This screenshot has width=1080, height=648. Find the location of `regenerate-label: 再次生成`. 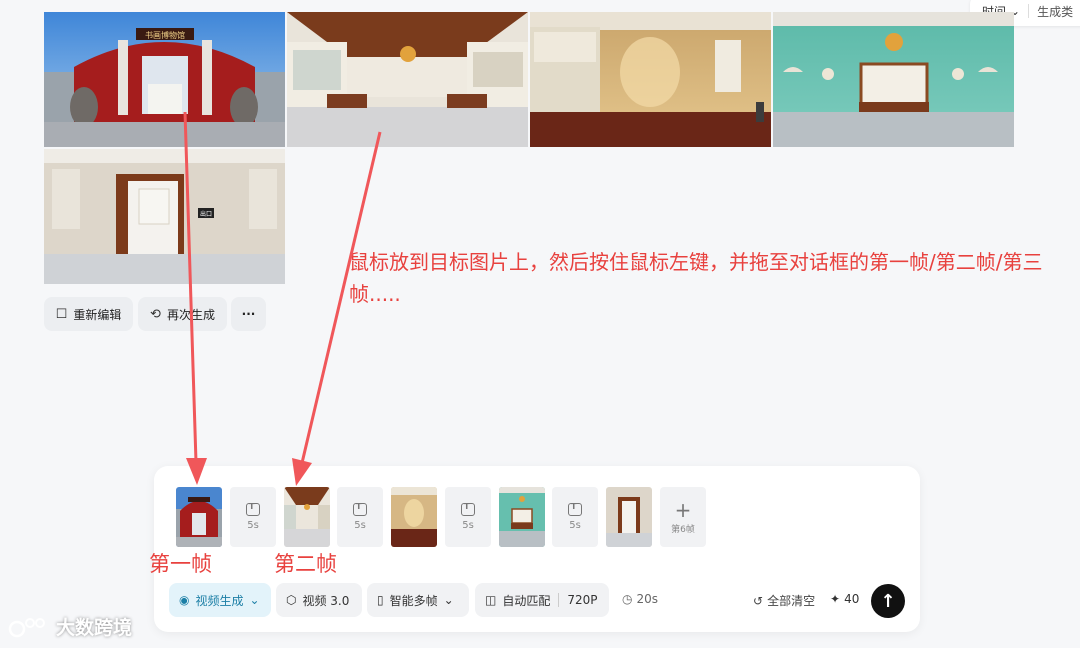

regenerate-label: 再次生成 is located at coordinates (190, 314).